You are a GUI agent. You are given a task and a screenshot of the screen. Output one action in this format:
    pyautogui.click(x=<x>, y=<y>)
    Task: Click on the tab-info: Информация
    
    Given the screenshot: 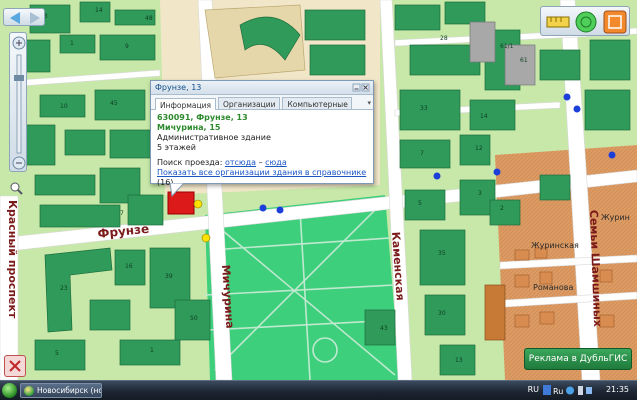 What is the action you would take?
    pyautogui.click(x=186, y=104)
    